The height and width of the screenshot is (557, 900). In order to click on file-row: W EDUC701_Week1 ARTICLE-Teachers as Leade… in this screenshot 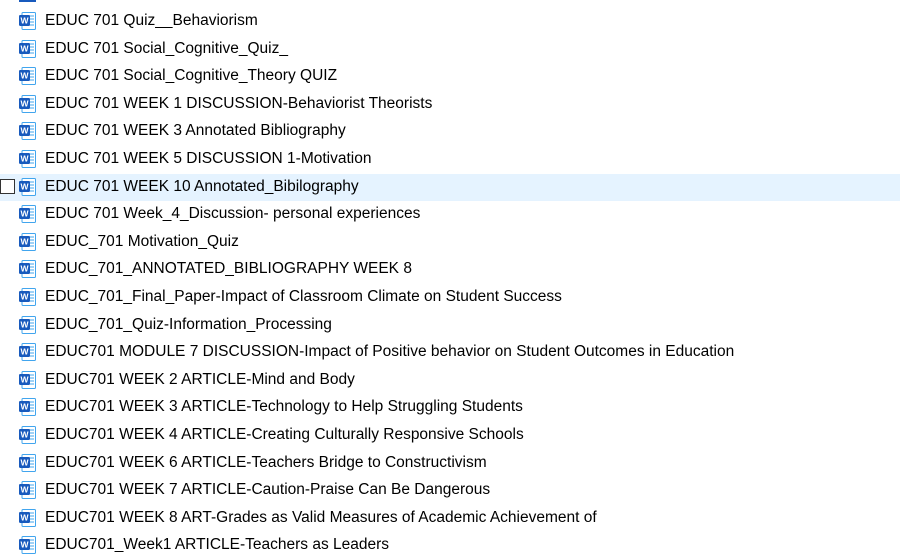, I will do `click(450, 544)`.